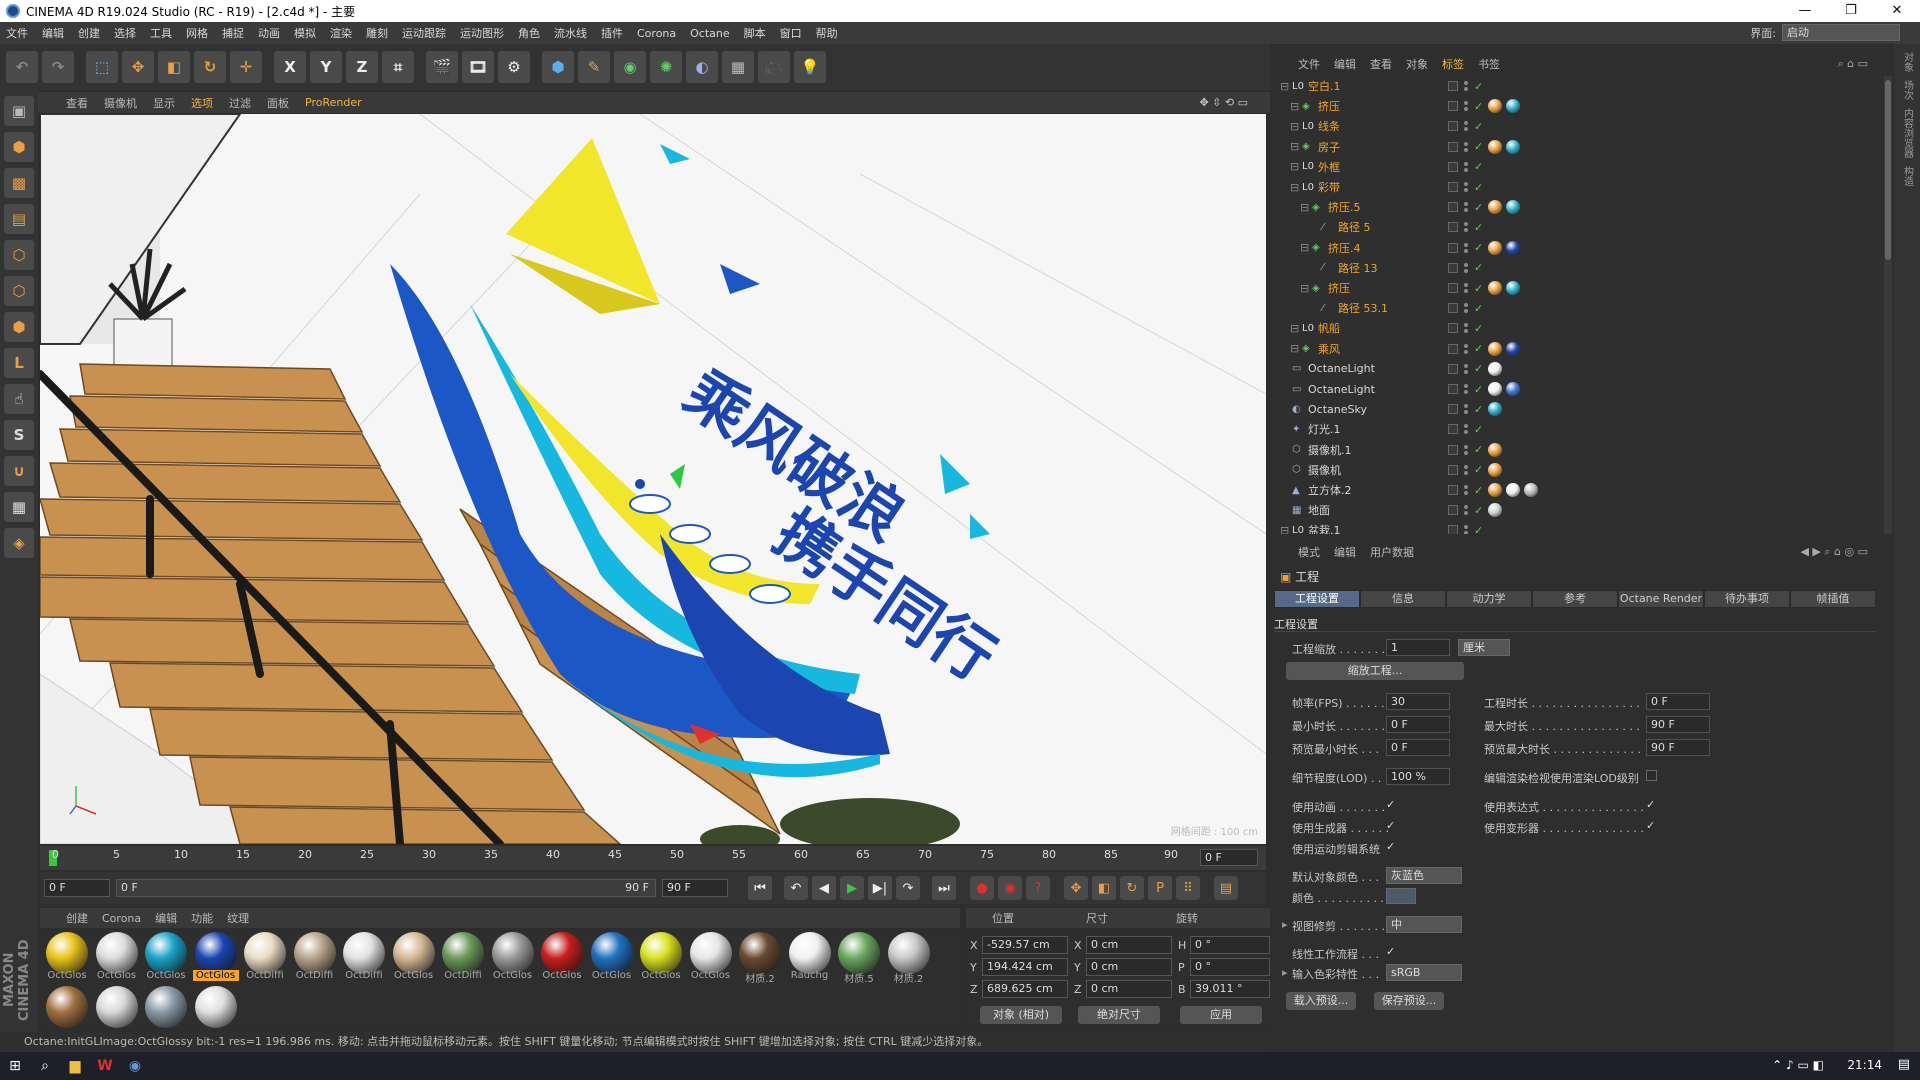 The image size is (1920, 1080). Describe the element at coordinates (1578, 147) in the screenshot. I see `object-row: ⊟ ◈ 房子 ✓` at that location.